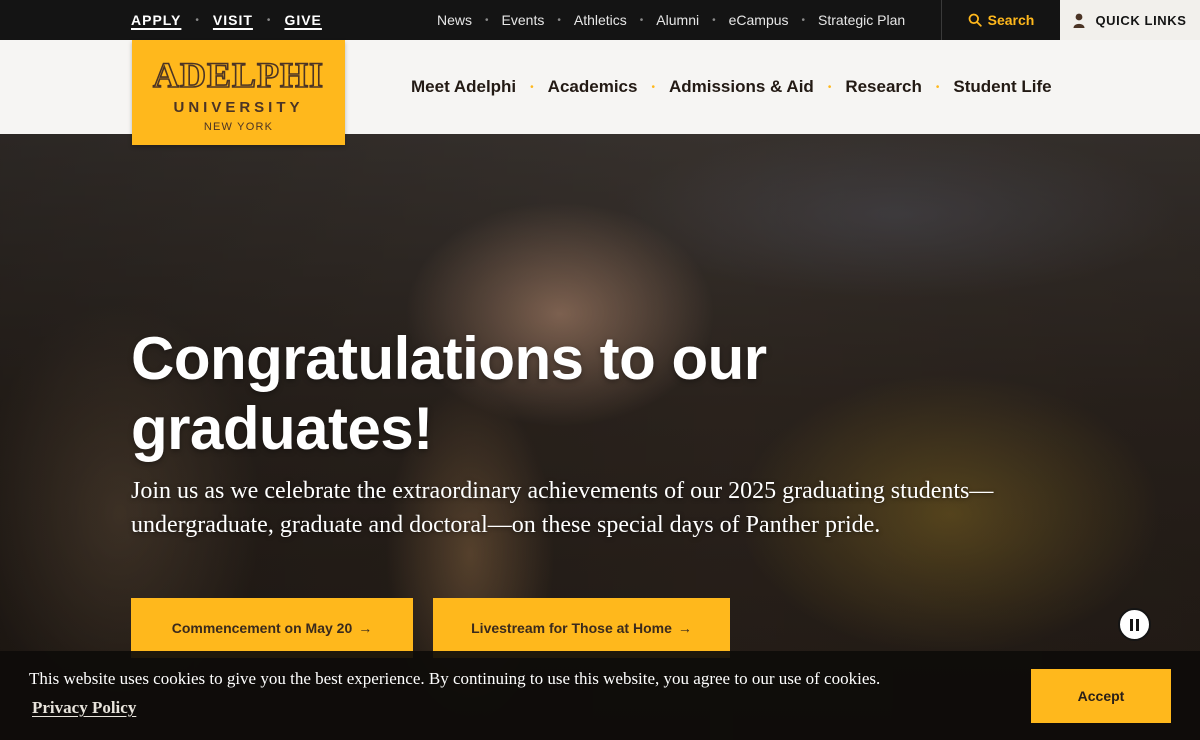  Describe the element at coordinates (759, 20) in the screenshot. I see `ecampus-link: eCampus` at that location.